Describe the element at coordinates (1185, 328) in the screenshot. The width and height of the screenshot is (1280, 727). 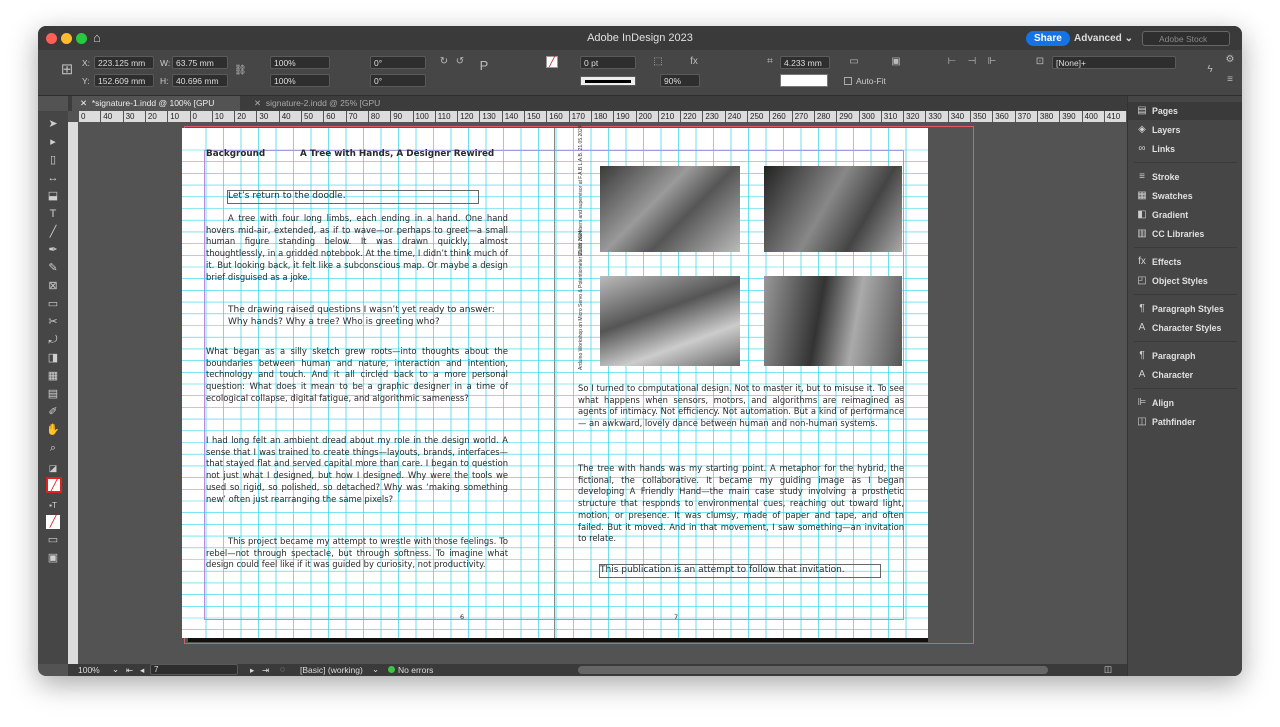
I see `panel-character-styles: A Character Styles` at that location.